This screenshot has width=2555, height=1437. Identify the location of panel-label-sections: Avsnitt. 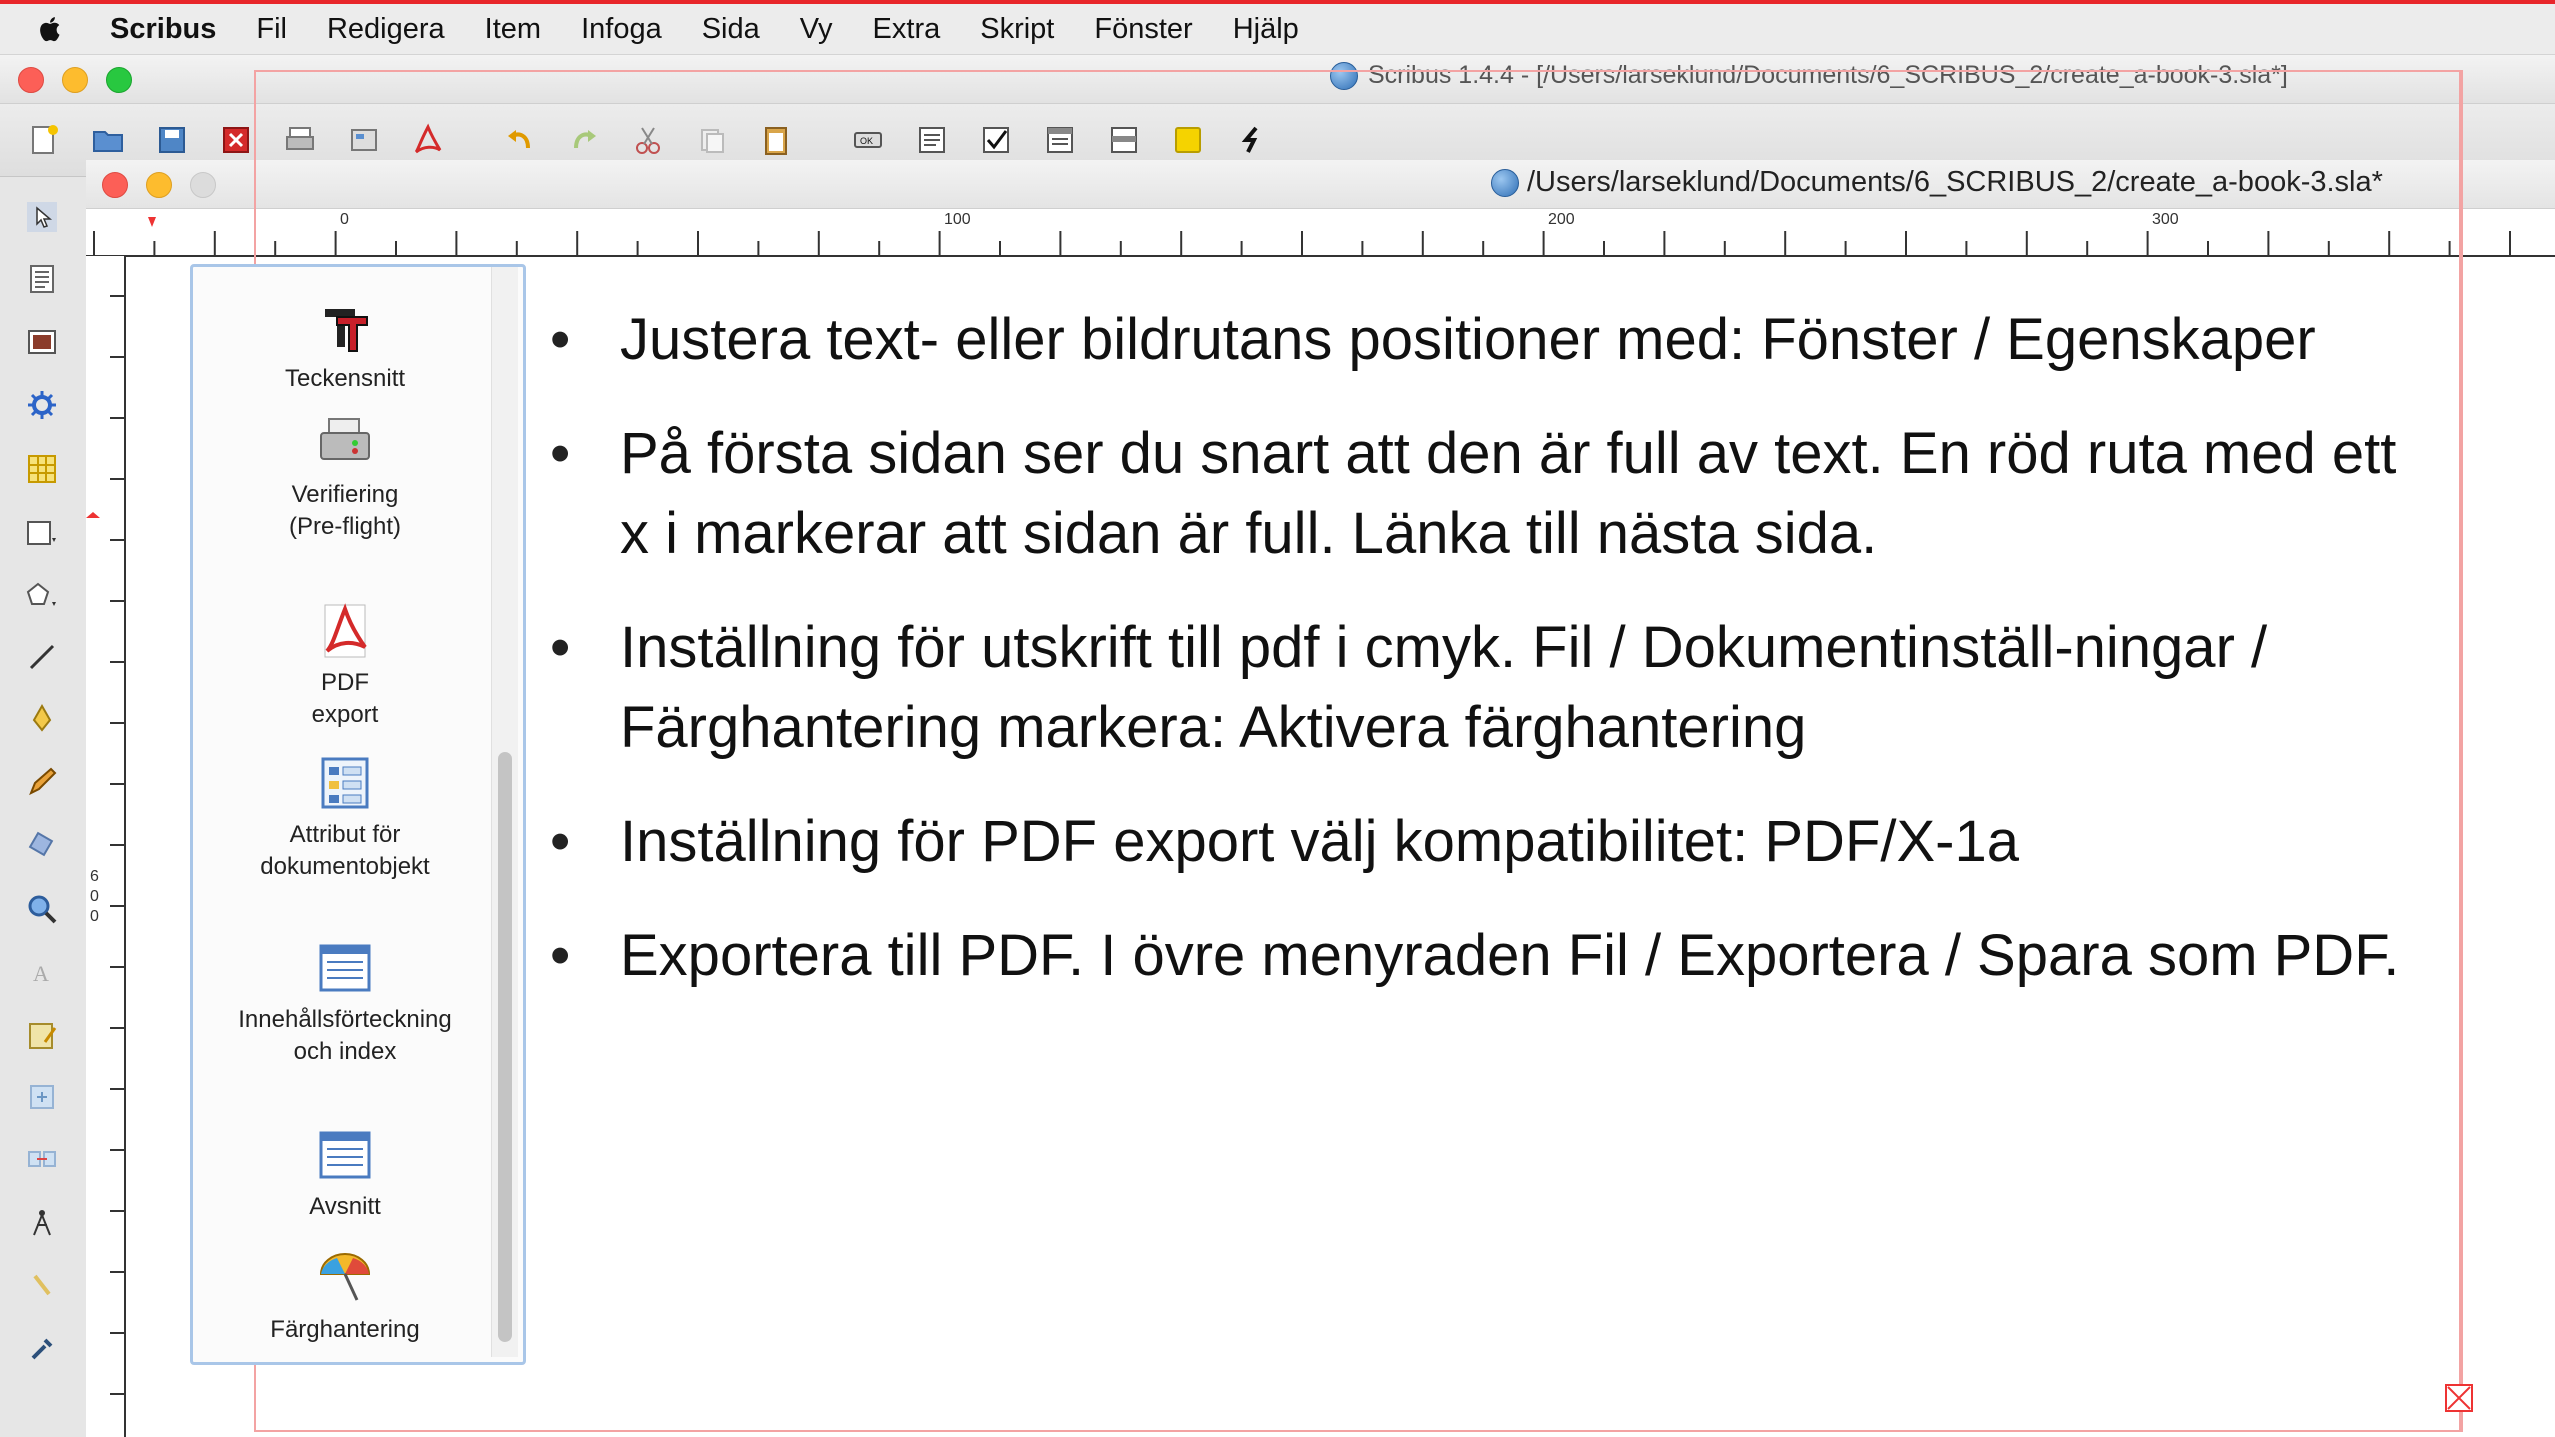
(345, 1206).